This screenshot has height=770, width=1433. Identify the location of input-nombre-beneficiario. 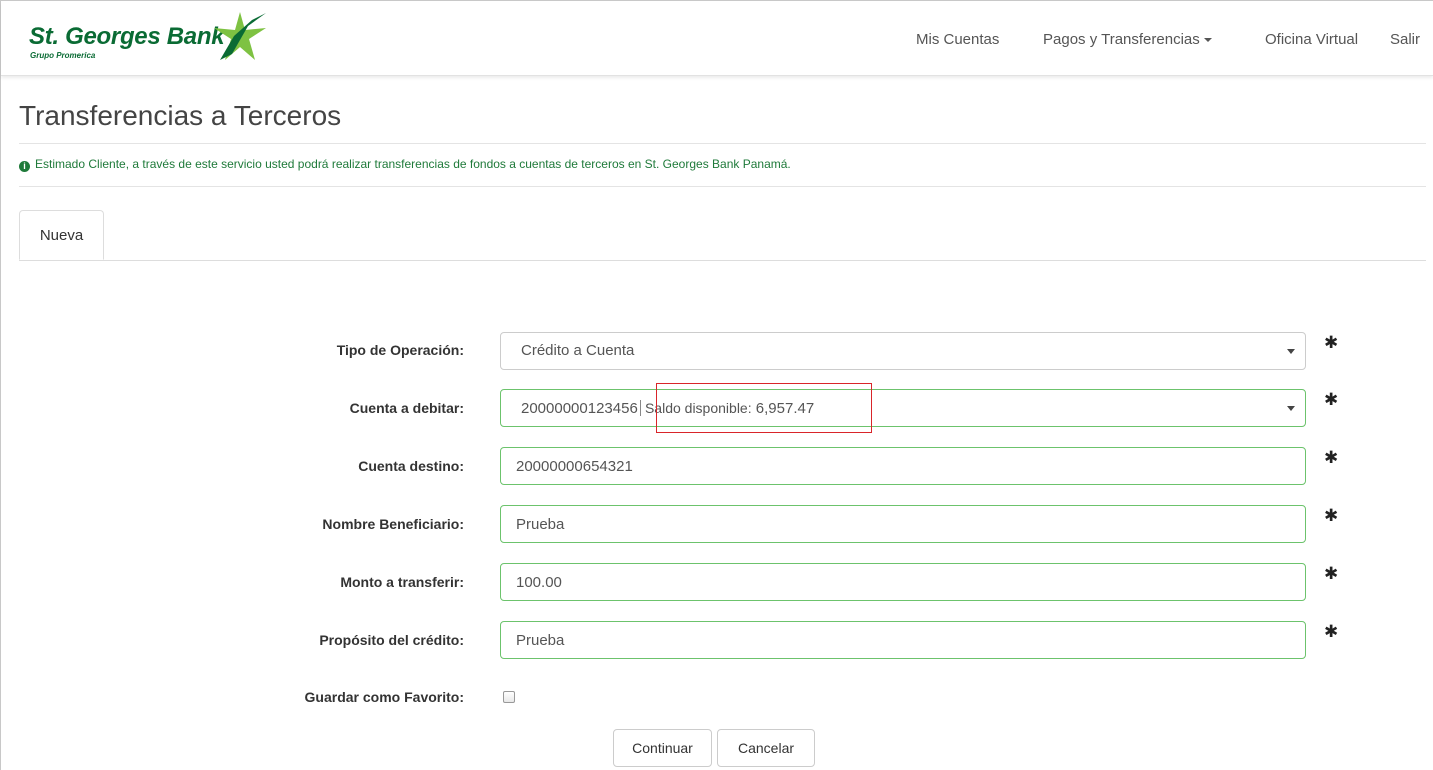
(903, 524).